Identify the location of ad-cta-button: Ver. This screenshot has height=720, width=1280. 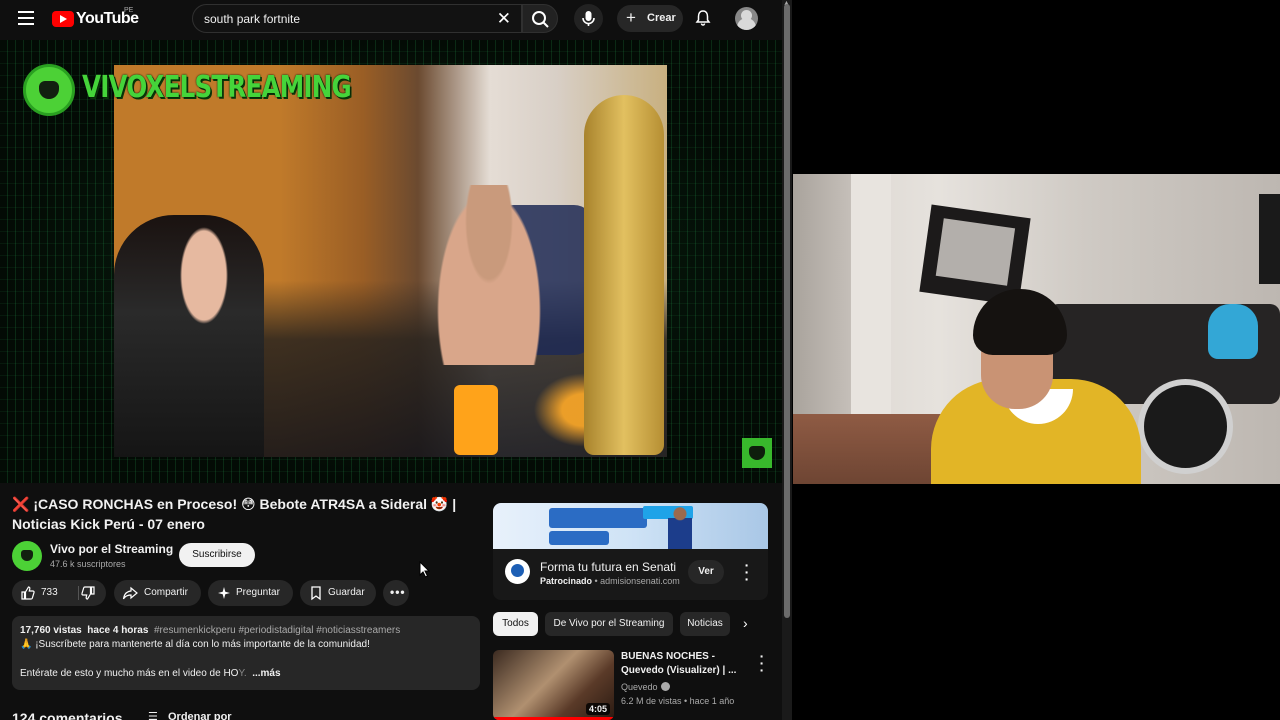
(706, 572).